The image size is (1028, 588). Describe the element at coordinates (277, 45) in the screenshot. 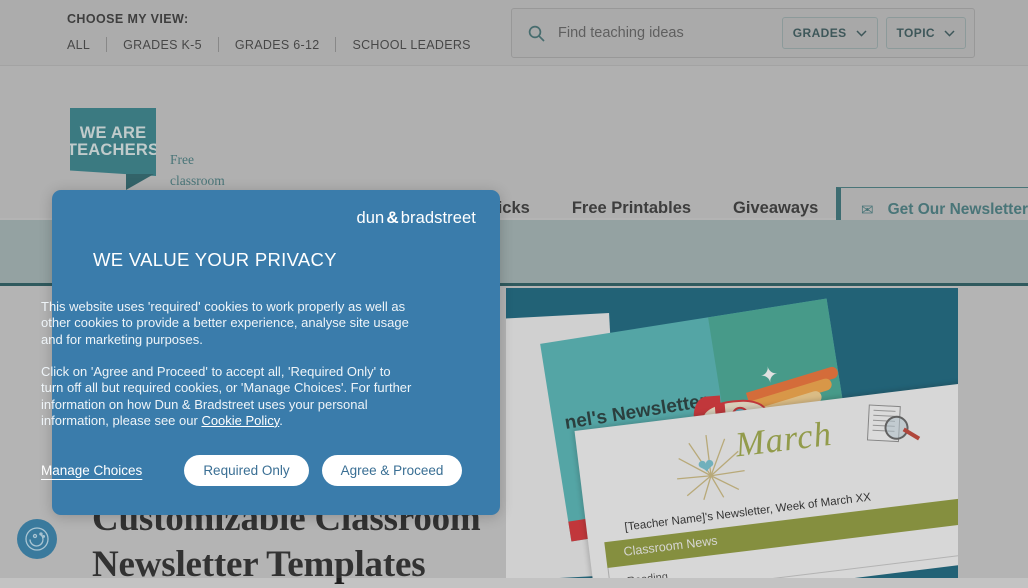

I see `view-link-grades-612: GRADES 6-12` at that location.